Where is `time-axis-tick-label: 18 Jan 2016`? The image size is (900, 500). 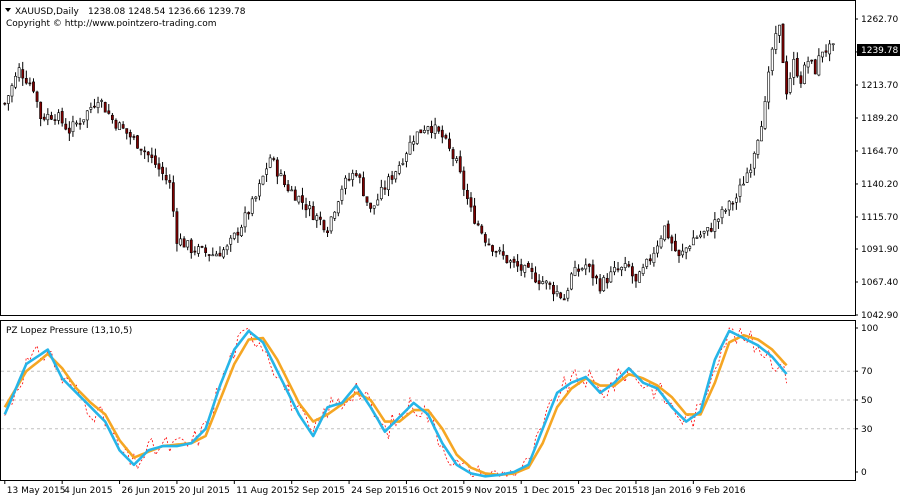 time-axis-tick-label: 18 Jan 2016 is located at coordinates (665, 491).